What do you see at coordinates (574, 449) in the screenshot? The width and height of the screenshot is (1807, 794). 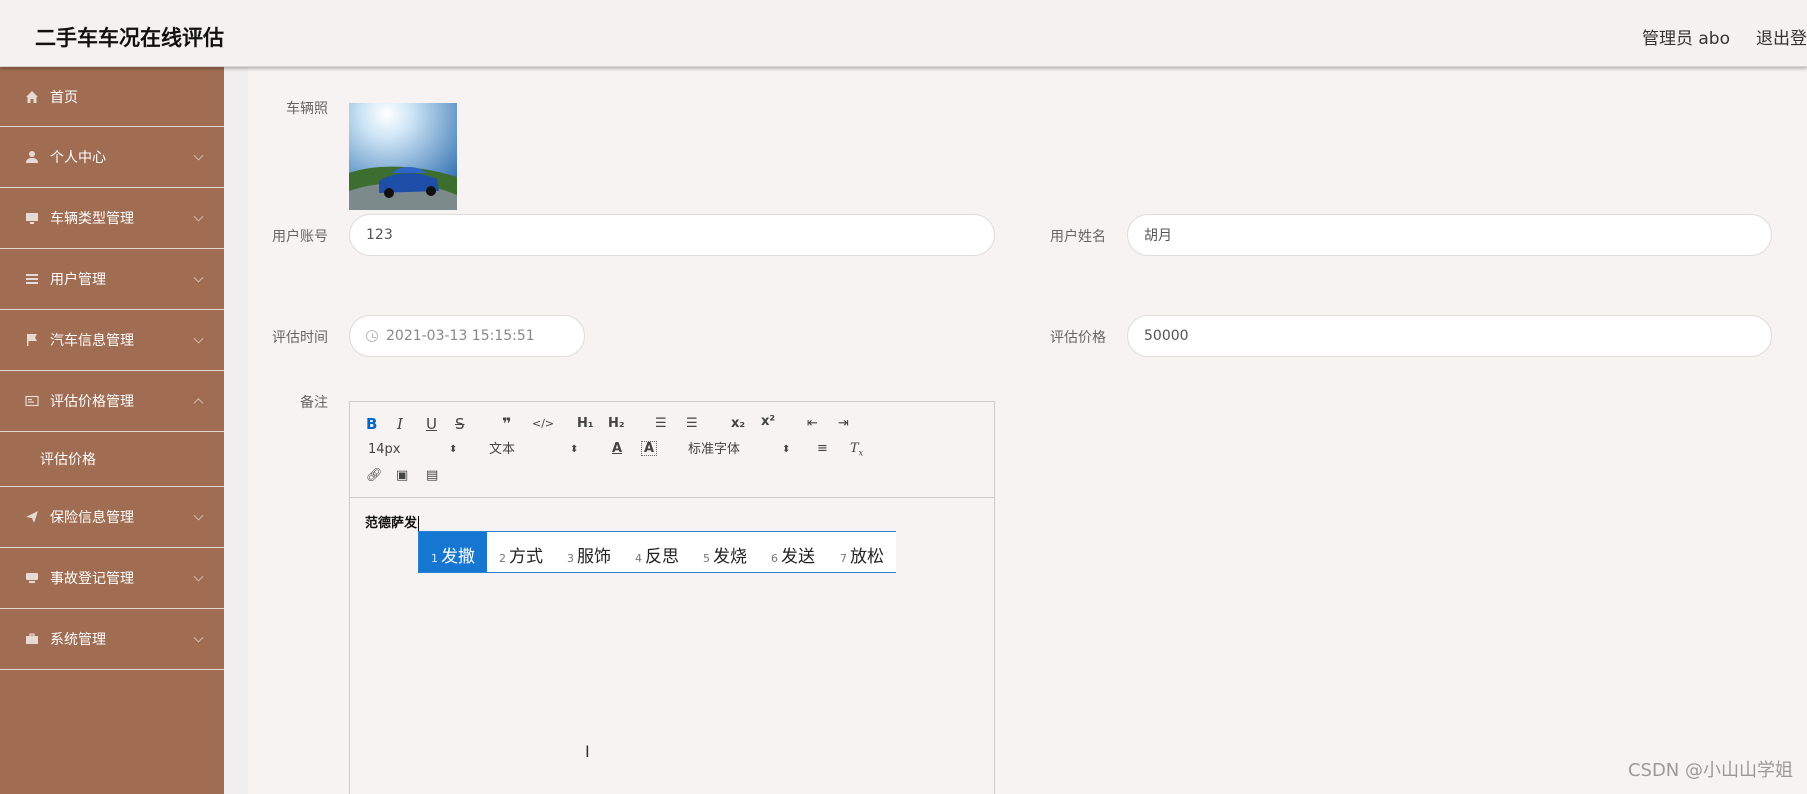 I see `text-style-arrows-icon: ⬍` at bounding box center [574, 449].